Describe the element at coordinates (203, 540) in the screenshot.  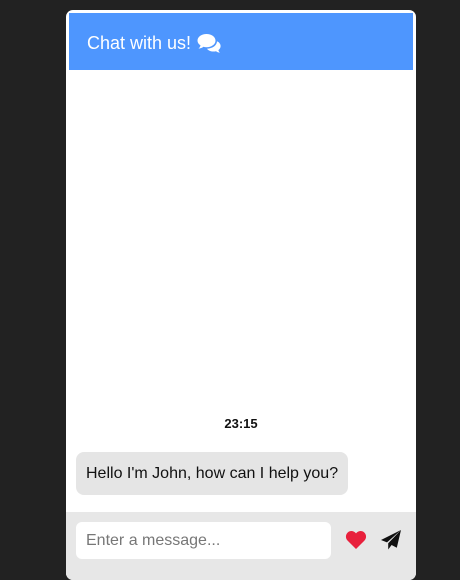
I see `message-input` at that location.